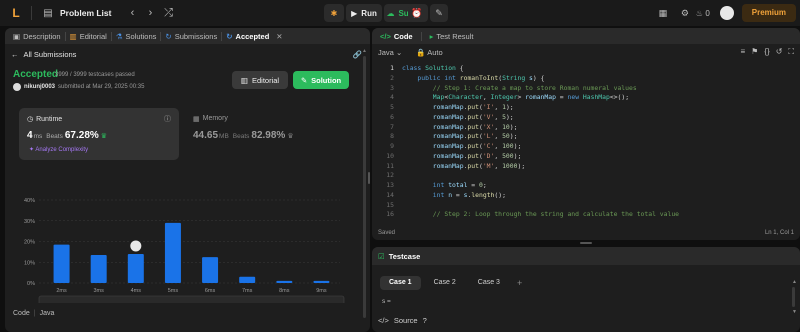 The image size is (800, 332). I want to click on line-code: romanMap.put('X', 10);, so click(475, 126).